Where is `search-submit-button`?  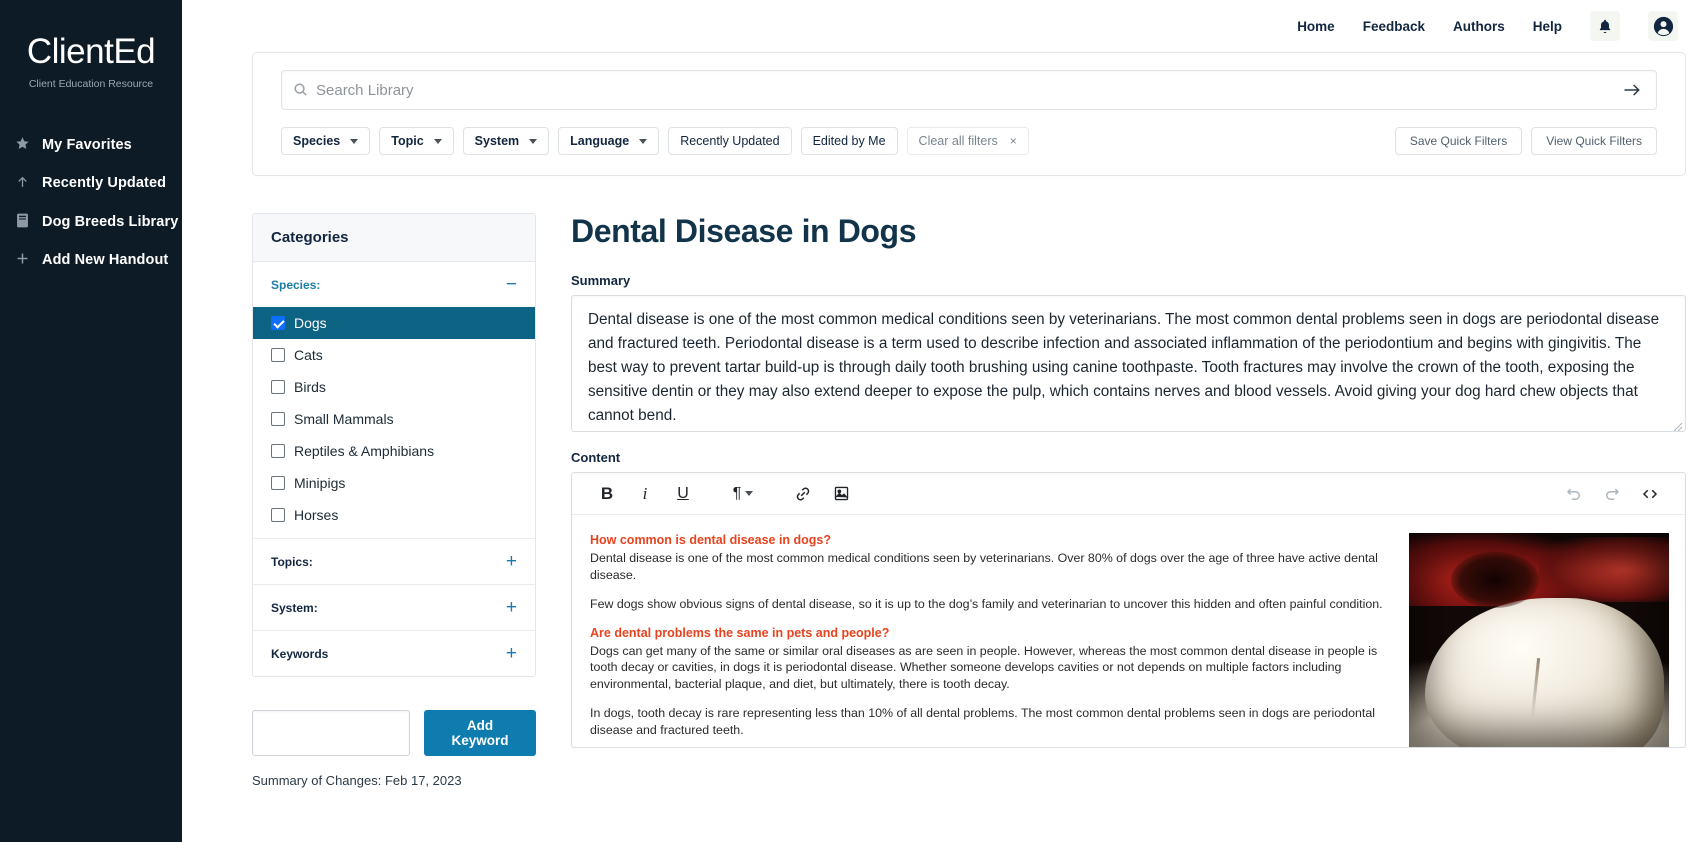
search-submit-button is located at coordinates (1632, 92).